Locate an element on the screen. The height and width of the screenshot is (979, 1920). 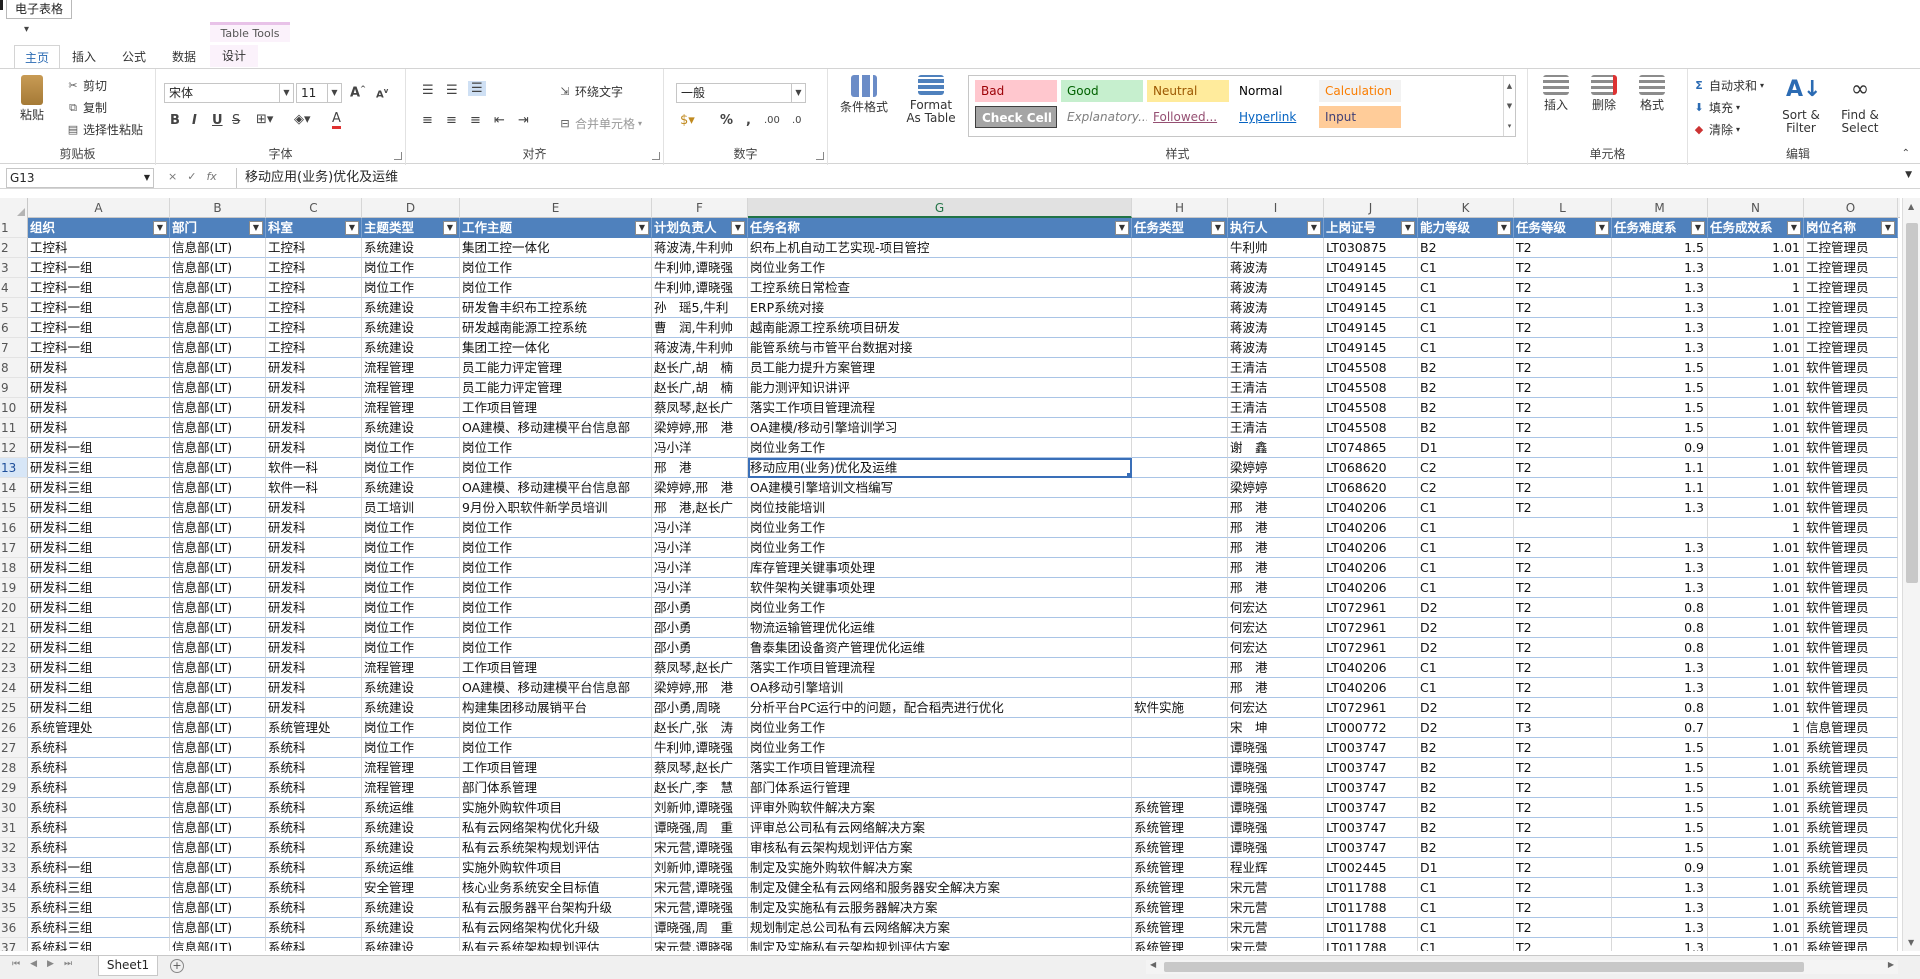
formula-input: 移动应用(业务)优化及运维 is located at coordinates (1068, 178).